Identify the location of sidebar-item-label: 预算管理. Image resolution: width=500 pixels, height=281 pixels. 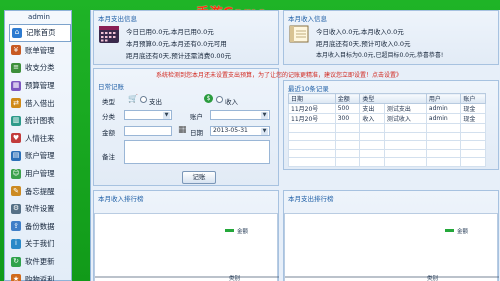
(40, 86).